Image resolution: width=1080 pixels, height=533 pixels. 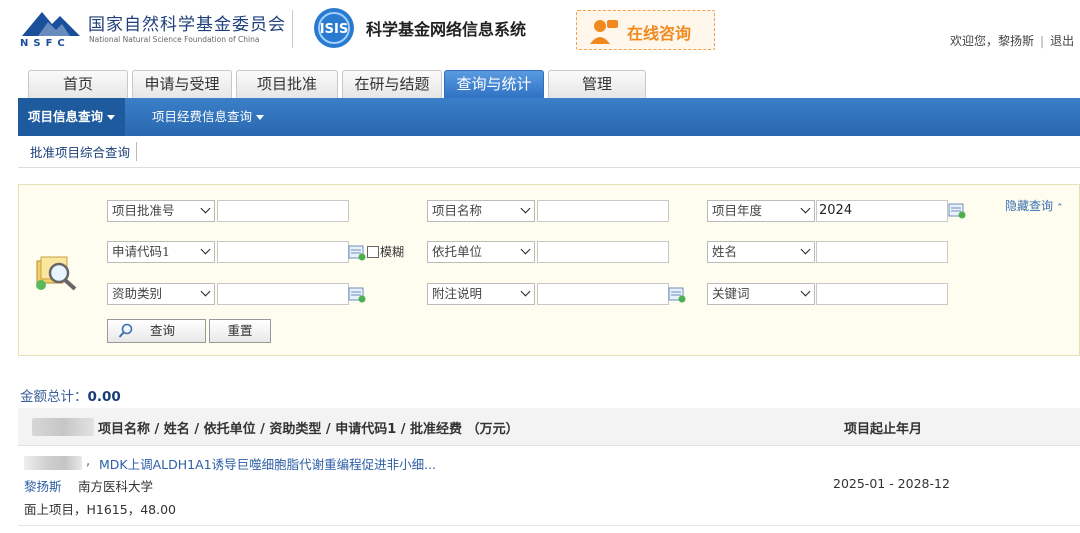 I want to click on field-select-label: 项目年度, so click(x=737, y=210).